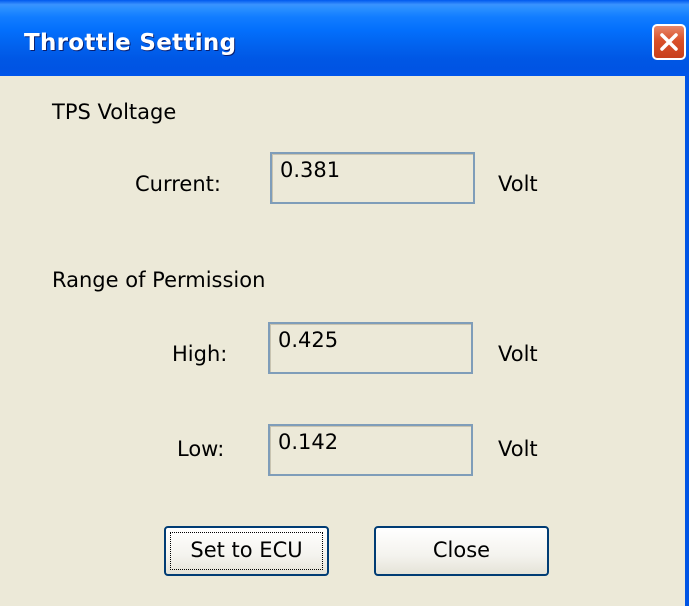 Image resolution: width=689 pixels, height=606 pixels. Describe the element at coordinates (344, 38) in the screenshot. I see `title-bar: Throttle Setting` at that location.